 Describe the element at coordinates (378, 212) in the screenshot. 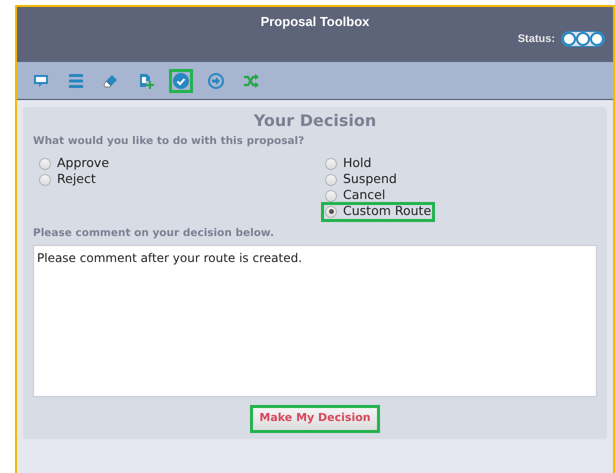

I see `radio-option: Custom Route` at that location.